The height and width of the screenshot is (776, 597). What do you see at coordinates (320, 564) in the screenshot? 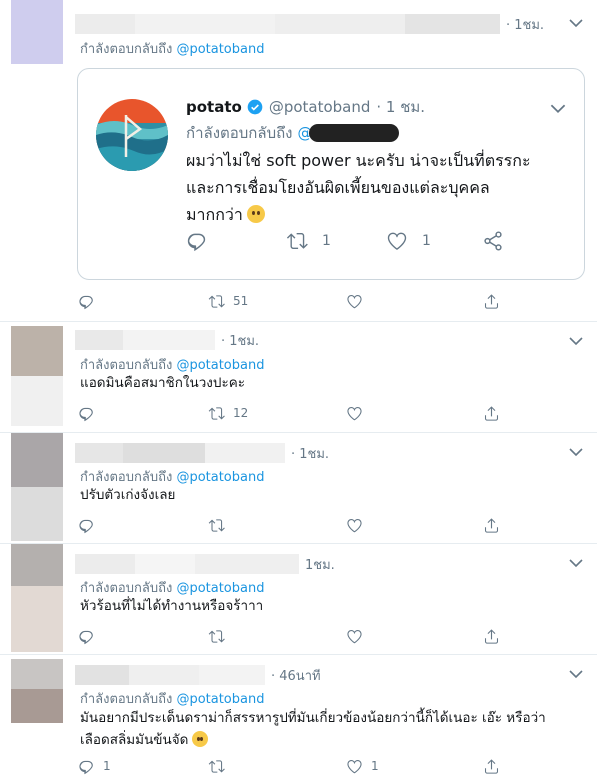
I see `tweet-time: 1ชม.` at bounding box center [320, 564].